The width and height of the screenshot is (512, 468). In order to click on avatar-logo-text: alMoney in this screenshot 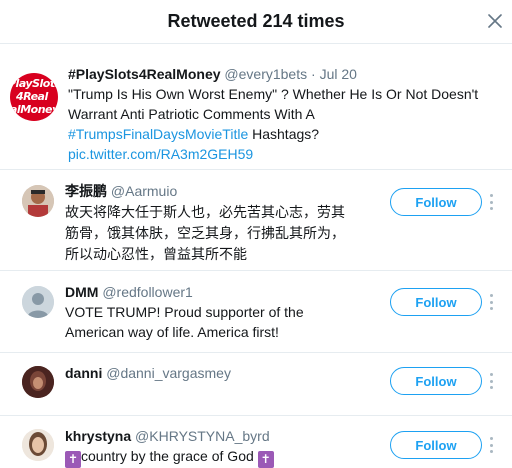, I will do `click(34, 109)`.